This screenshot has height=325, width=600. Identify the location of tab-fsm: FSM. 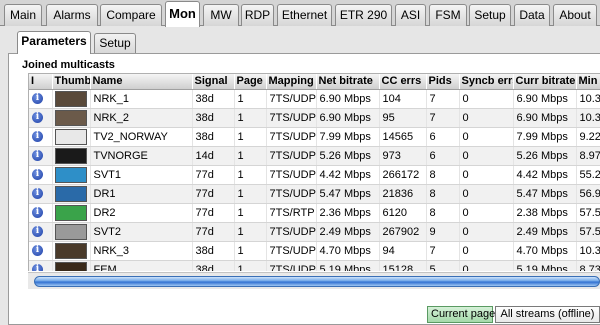
(448, 15).